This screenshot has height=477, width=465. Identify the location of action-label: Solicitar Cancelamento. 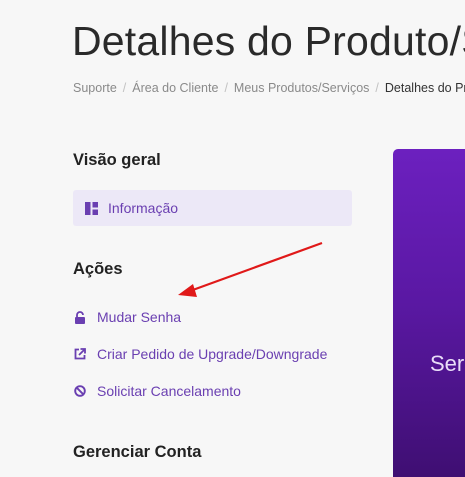
(169, 391).